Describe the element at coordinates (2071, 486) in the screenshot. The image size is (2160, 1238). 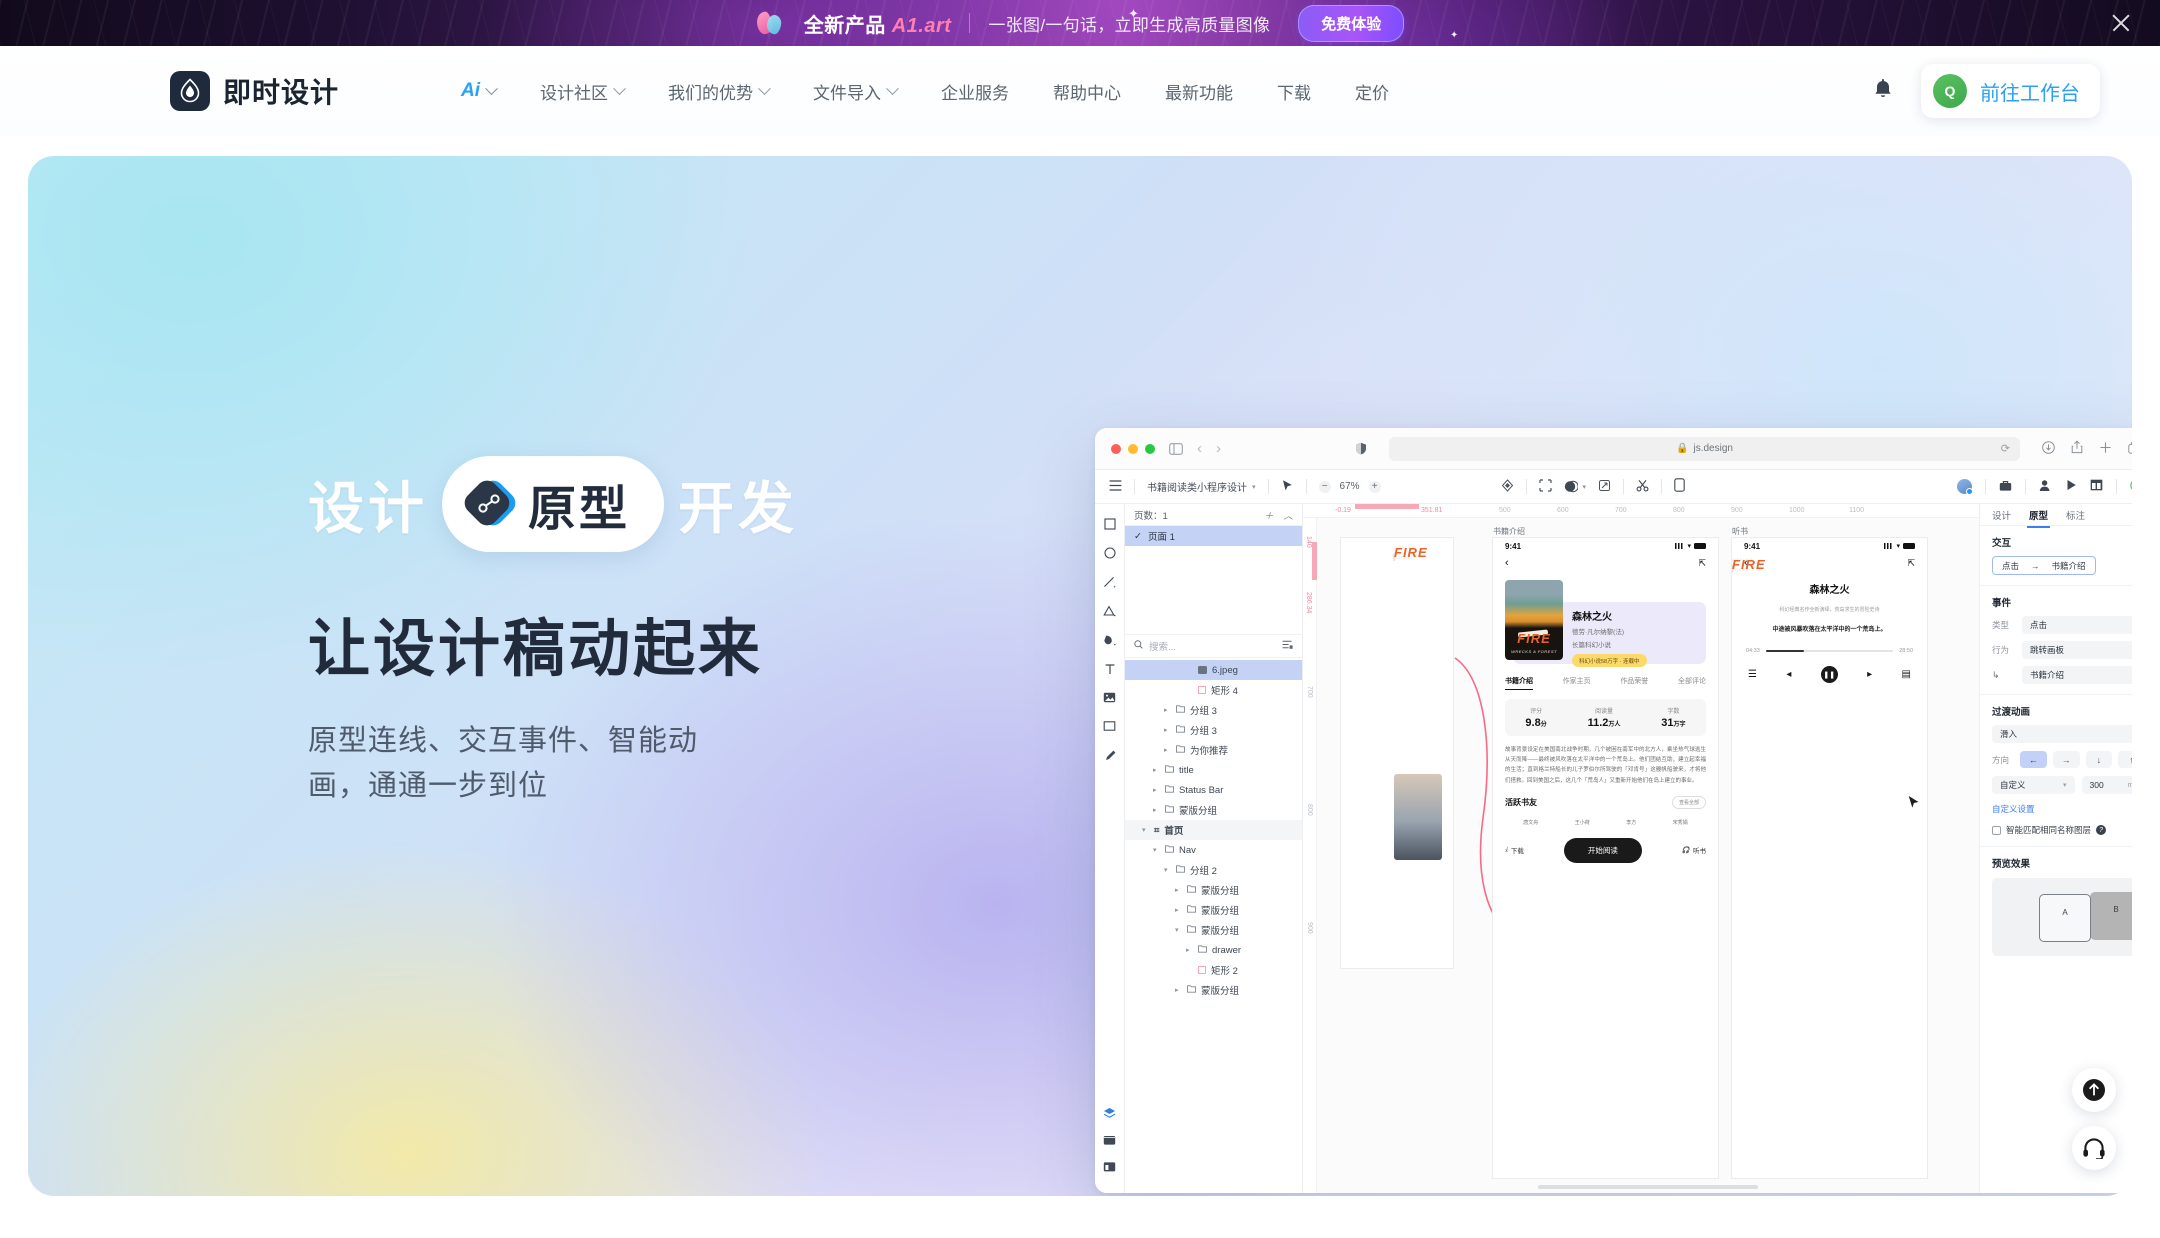
I see `play-icon` at that location.